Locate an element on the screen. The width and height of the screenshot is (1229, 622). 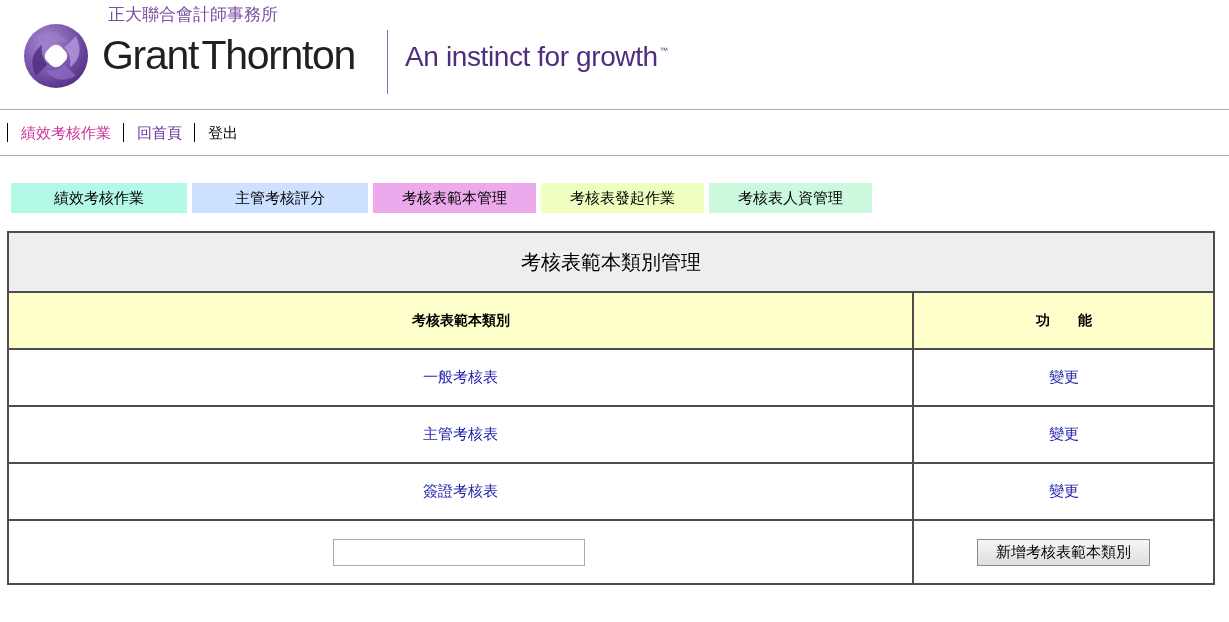
menu-tab: 考核表人資管理 is located at coordinates (790, 198).